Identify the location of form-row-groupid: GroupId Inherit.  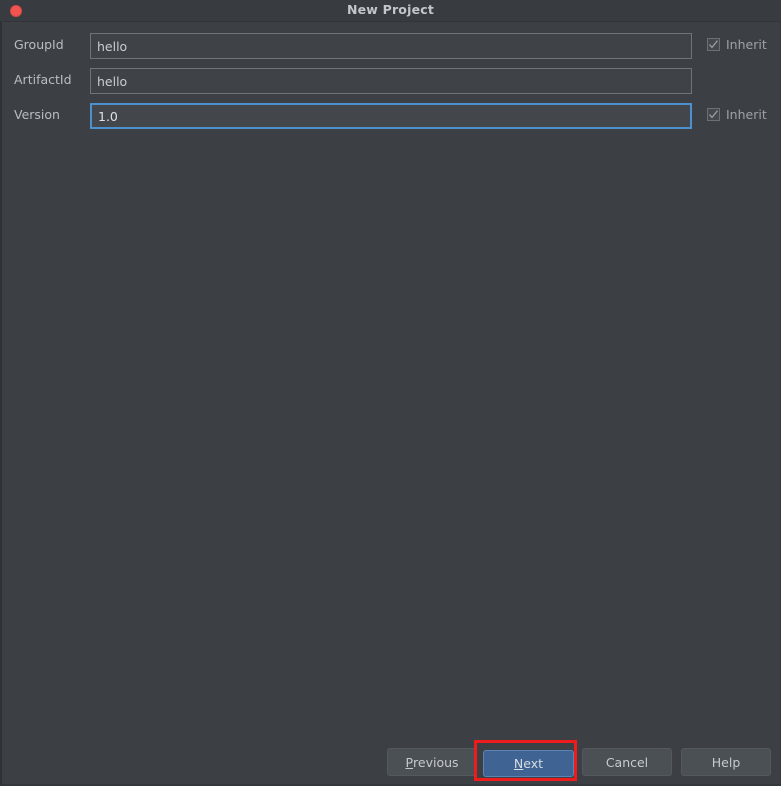
(391, 46).